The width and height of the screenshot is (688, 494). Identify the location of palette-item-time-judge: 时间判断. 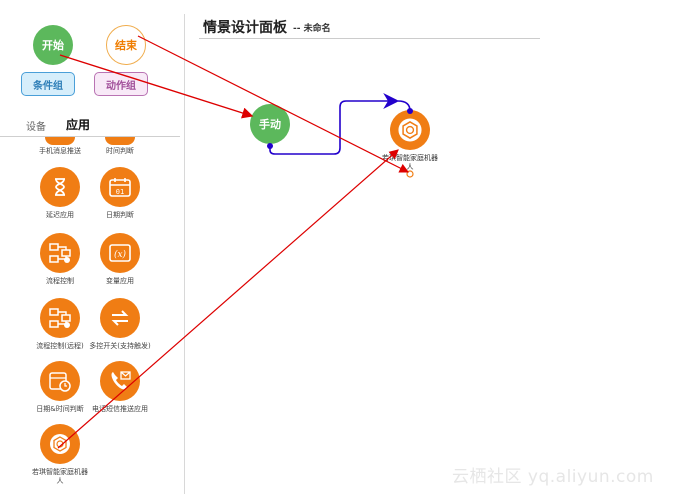
(120, 146).